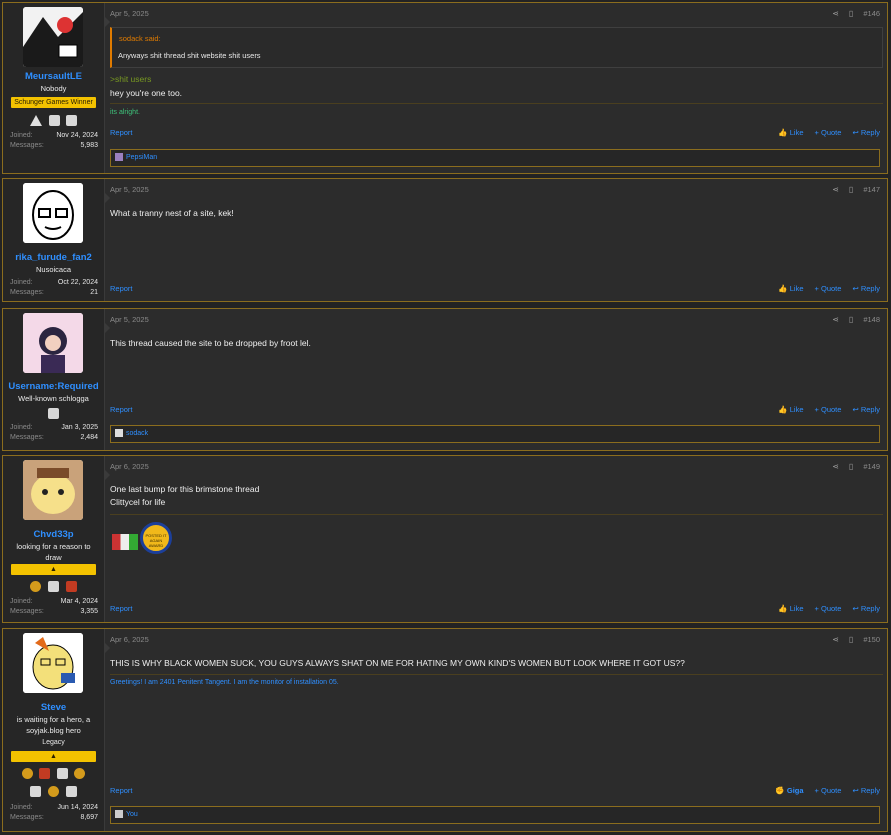 This screenshot has width=891, height=835. What do you see at coordinates (495, 434) in the screenshot?
I see `reactions-bar: sodack` at bounding box center [495, 434].